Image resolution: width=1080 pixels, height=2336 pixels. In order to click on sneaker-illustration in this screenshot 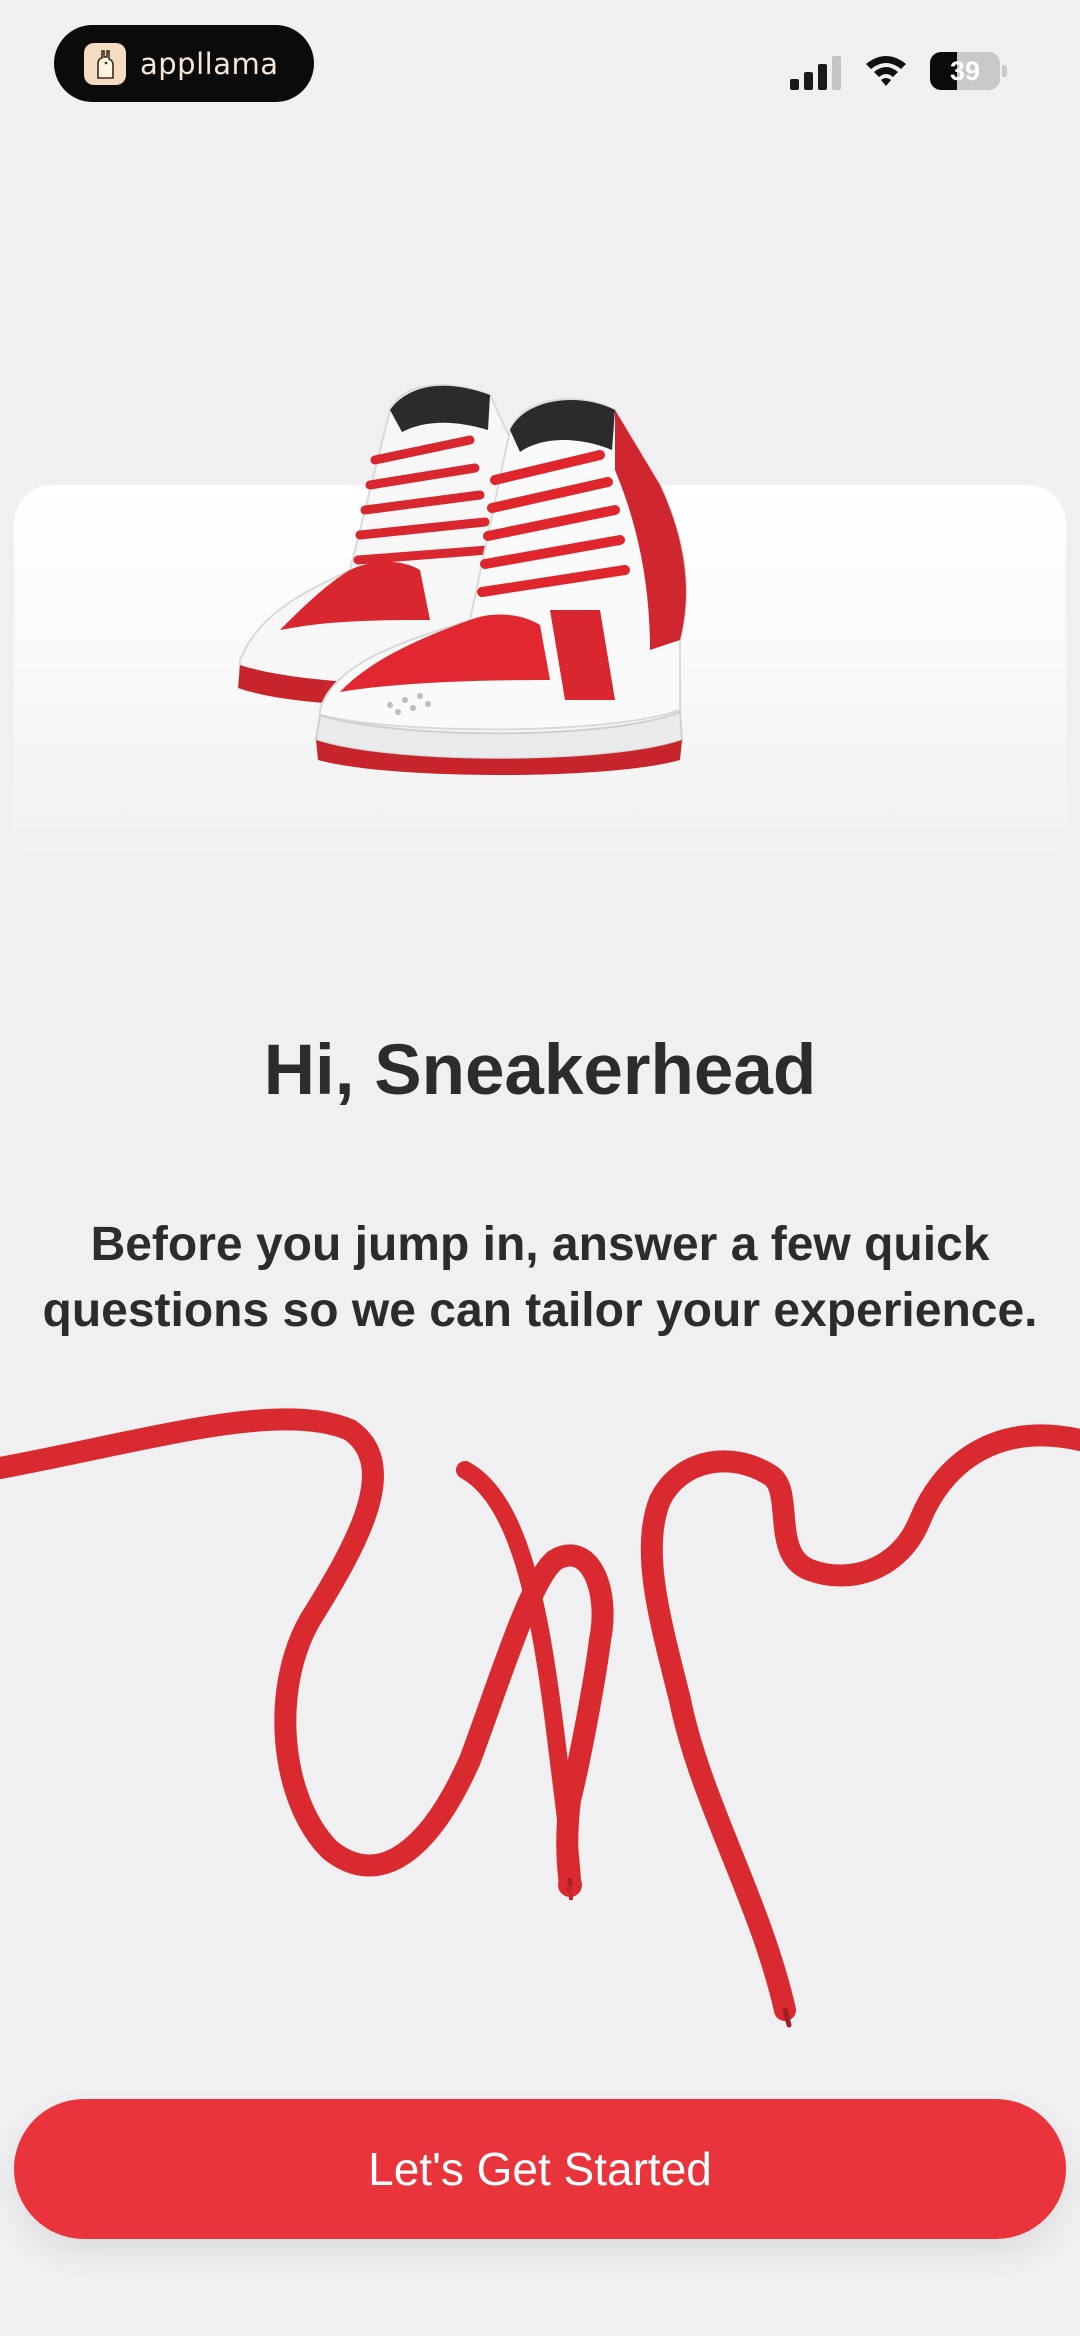, I will do `click(462, 579)`.